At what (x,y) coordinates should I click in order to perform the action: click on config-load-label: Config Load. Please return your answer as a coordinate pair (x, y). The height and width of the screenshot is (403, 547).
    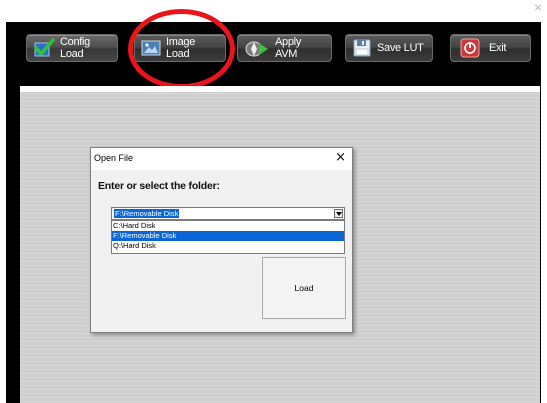
    Looking at the image, I should click on (75, 48).